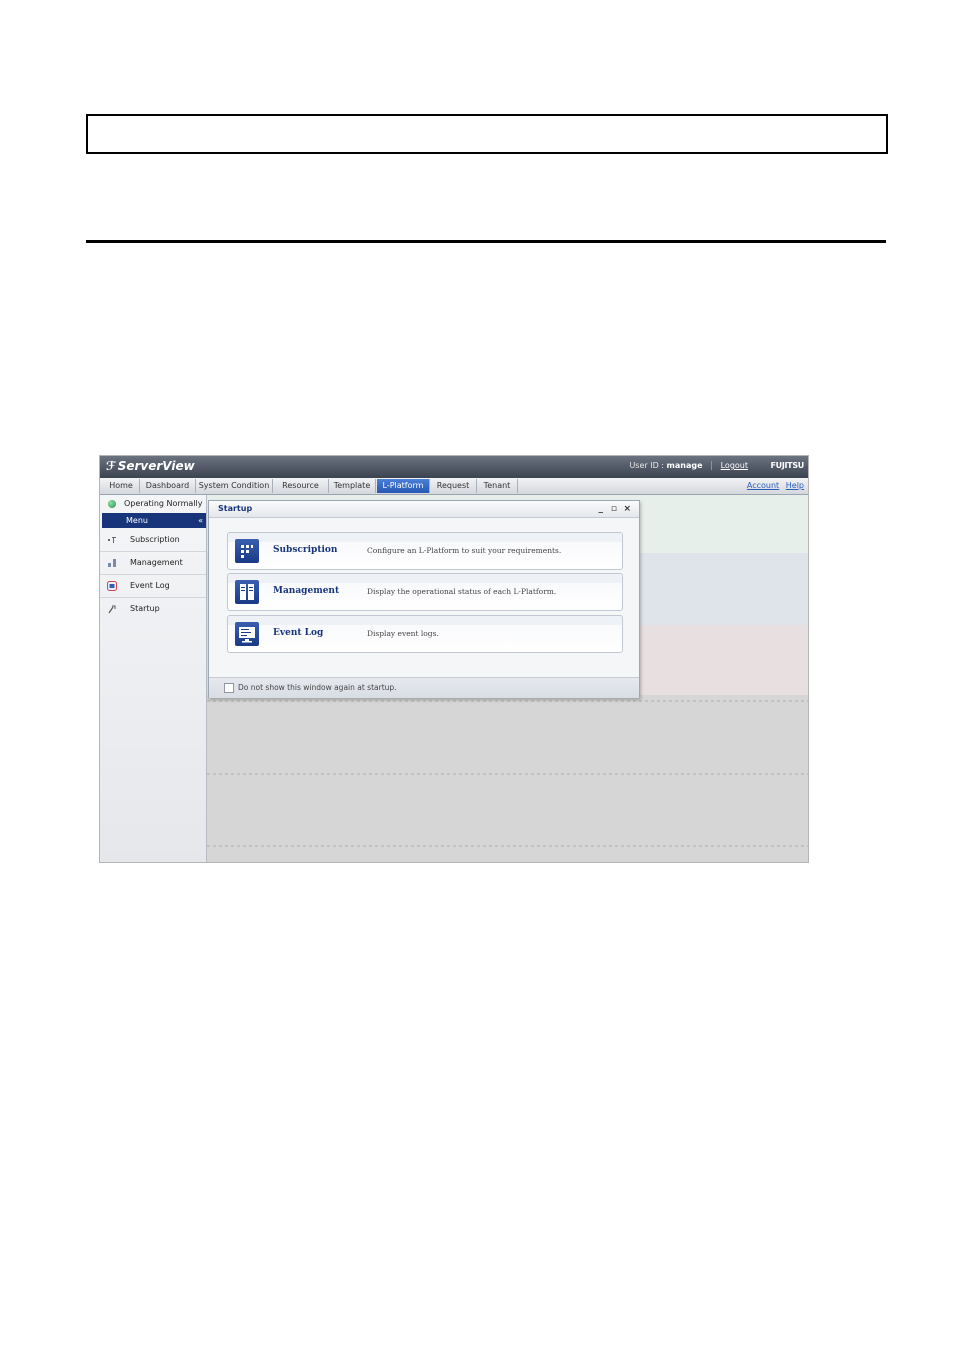  I want to click on sidebar-item-management: Management, so click(153, 563).